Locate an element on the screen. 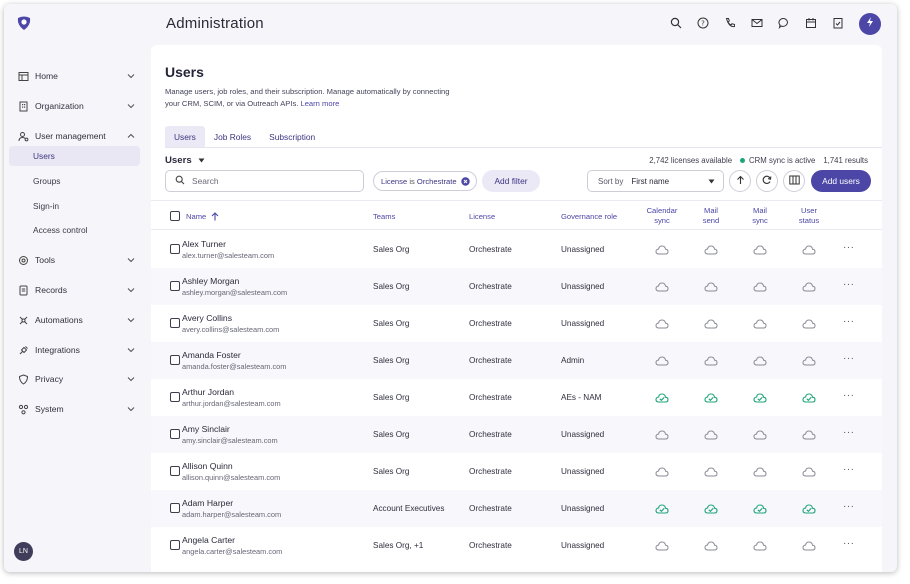 The height and width of the screenshot is (584, 910). learn-more-link: Learn more is located at coordinates (319, 103).